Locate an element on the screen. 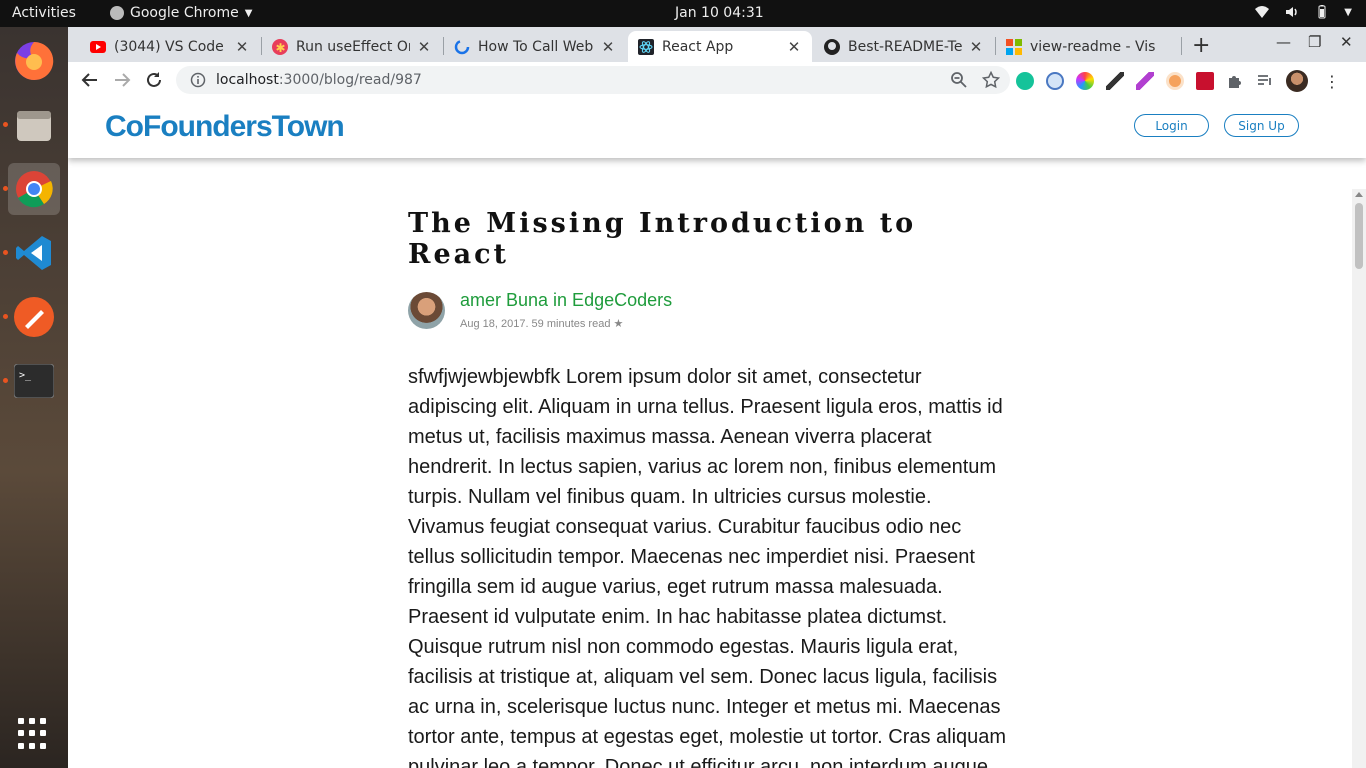 This screenshot has width=1366, height=768. address-bar: localhost:3000/blog/read/987 is located at coordinates (593, 80).